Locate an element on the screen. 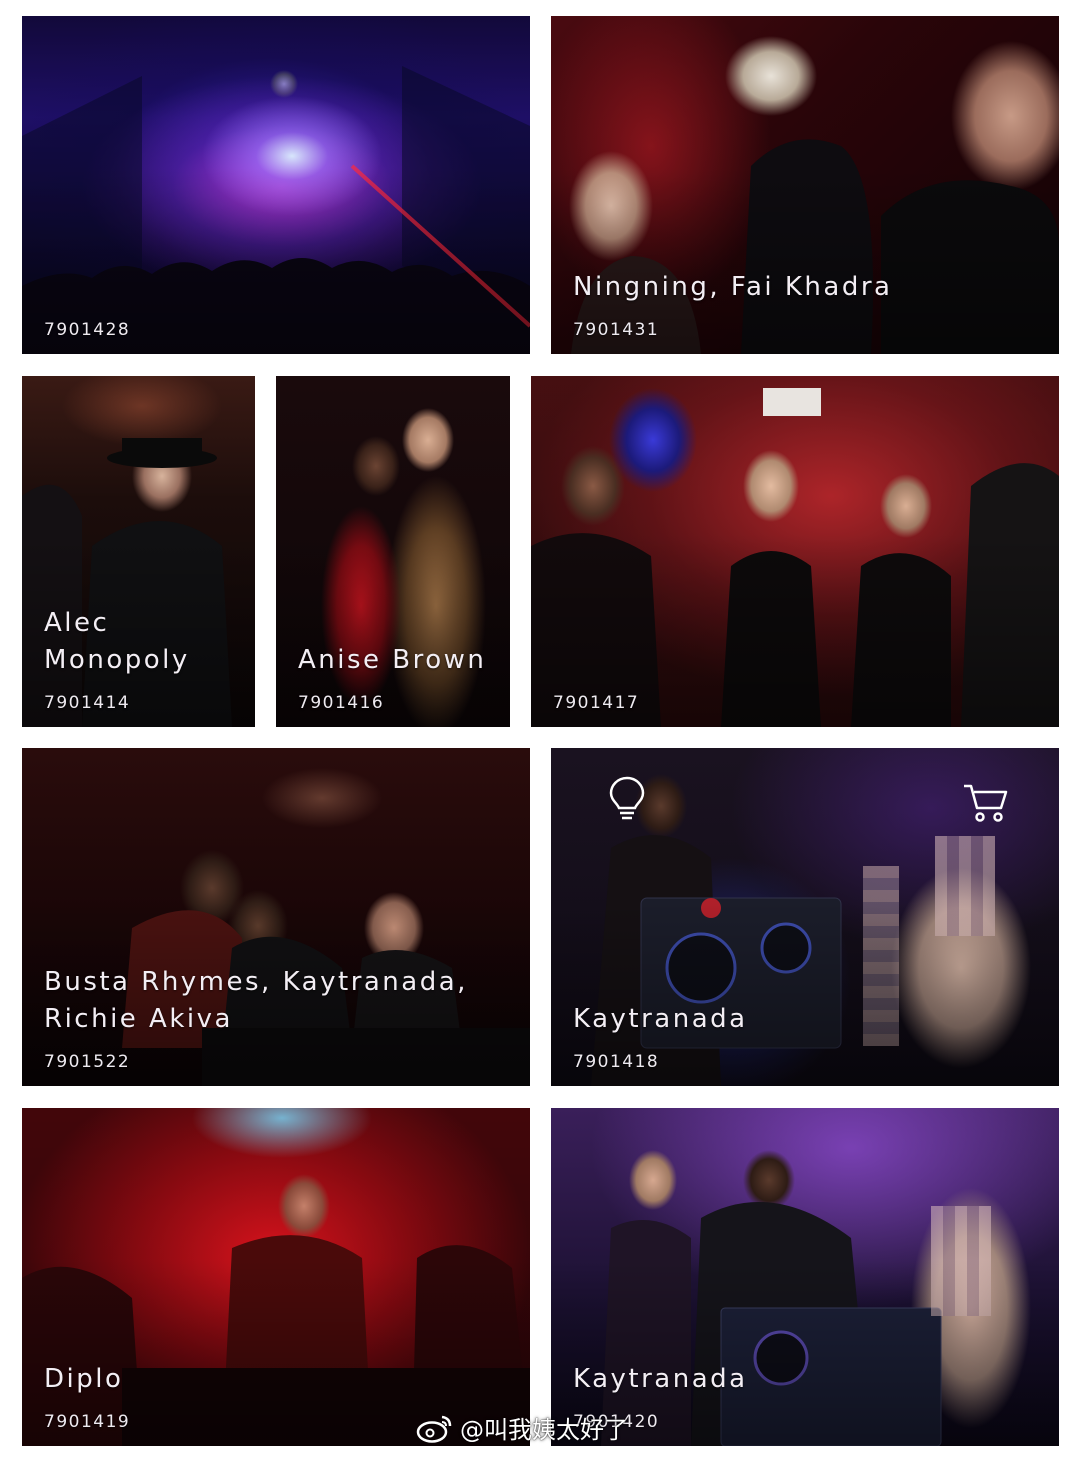 This screenshot has width=1080, height=1457. photo-code: 7901414 is located at coordinates (87, 703).